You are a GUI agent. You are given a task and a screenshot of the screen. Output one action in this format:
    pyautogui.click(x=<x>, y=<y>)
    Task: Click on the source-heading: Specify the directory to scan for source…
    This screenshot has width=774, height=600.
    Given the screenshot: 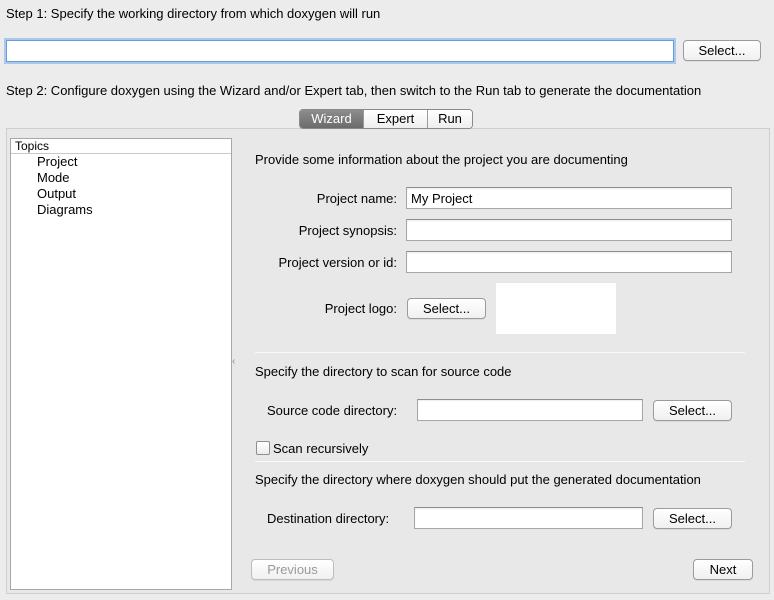 What is the action you would take?
    pyautogui.click(x=383, y=371)
    